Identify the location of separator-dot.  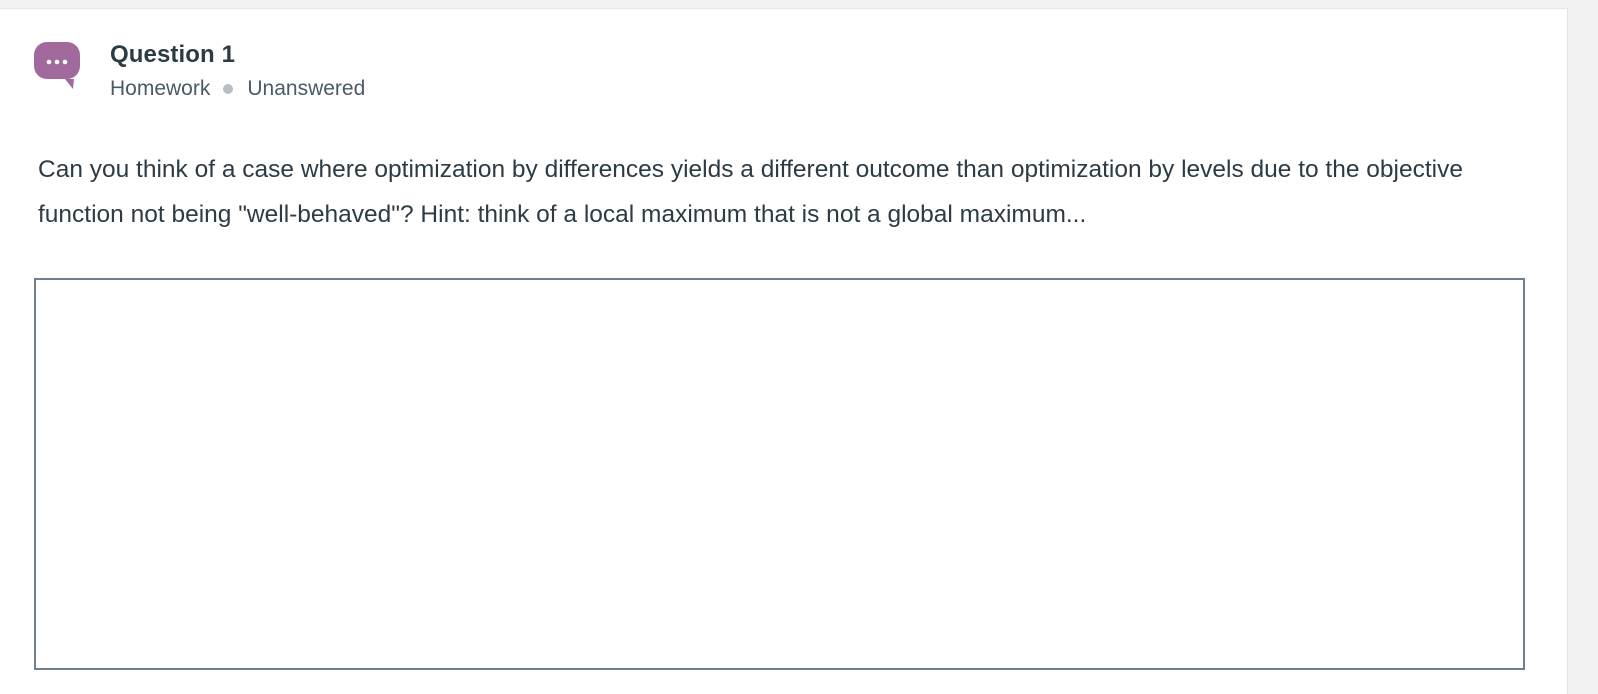
(228, 89).